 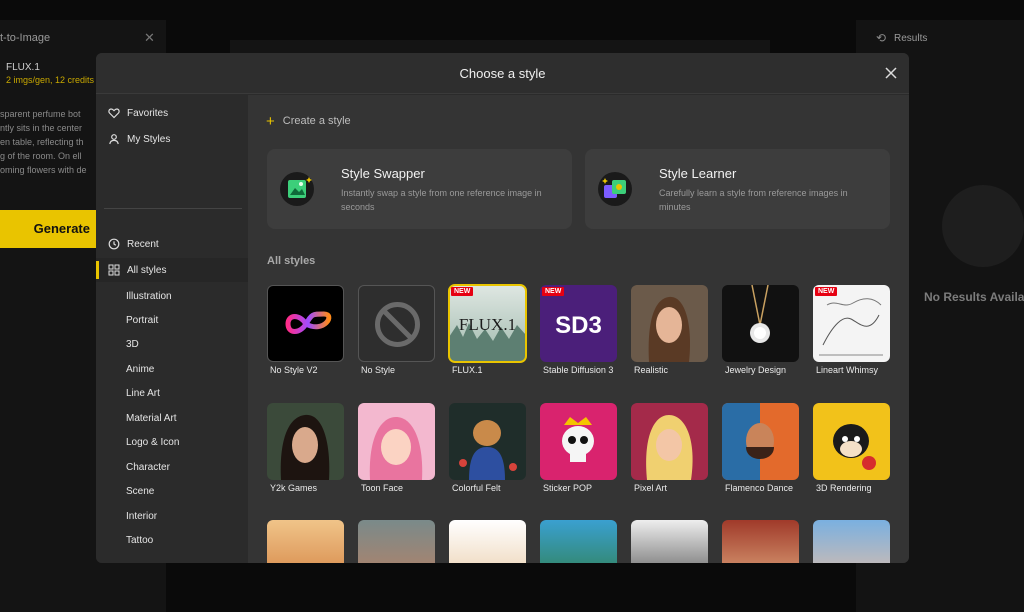 I want to click on style-tile: FLUX.1 NEW FLUX.1, so click(x=487, y=330).